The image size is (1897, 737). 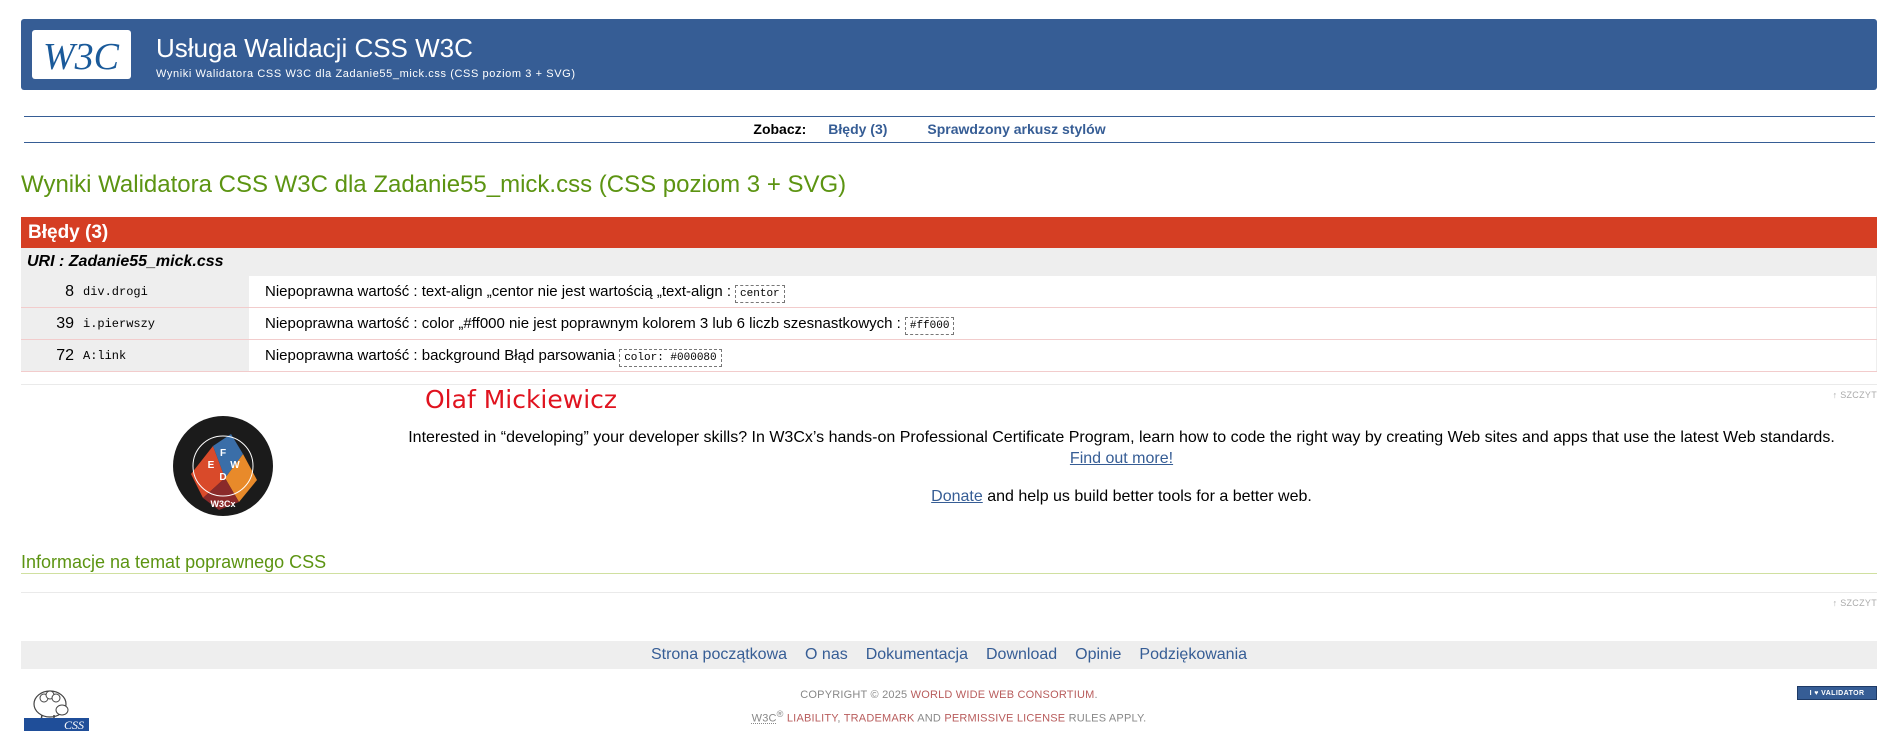 I want to click on i-love-validator-badge: I ♥ VALIDATOR, so click(x=1837, y=693).